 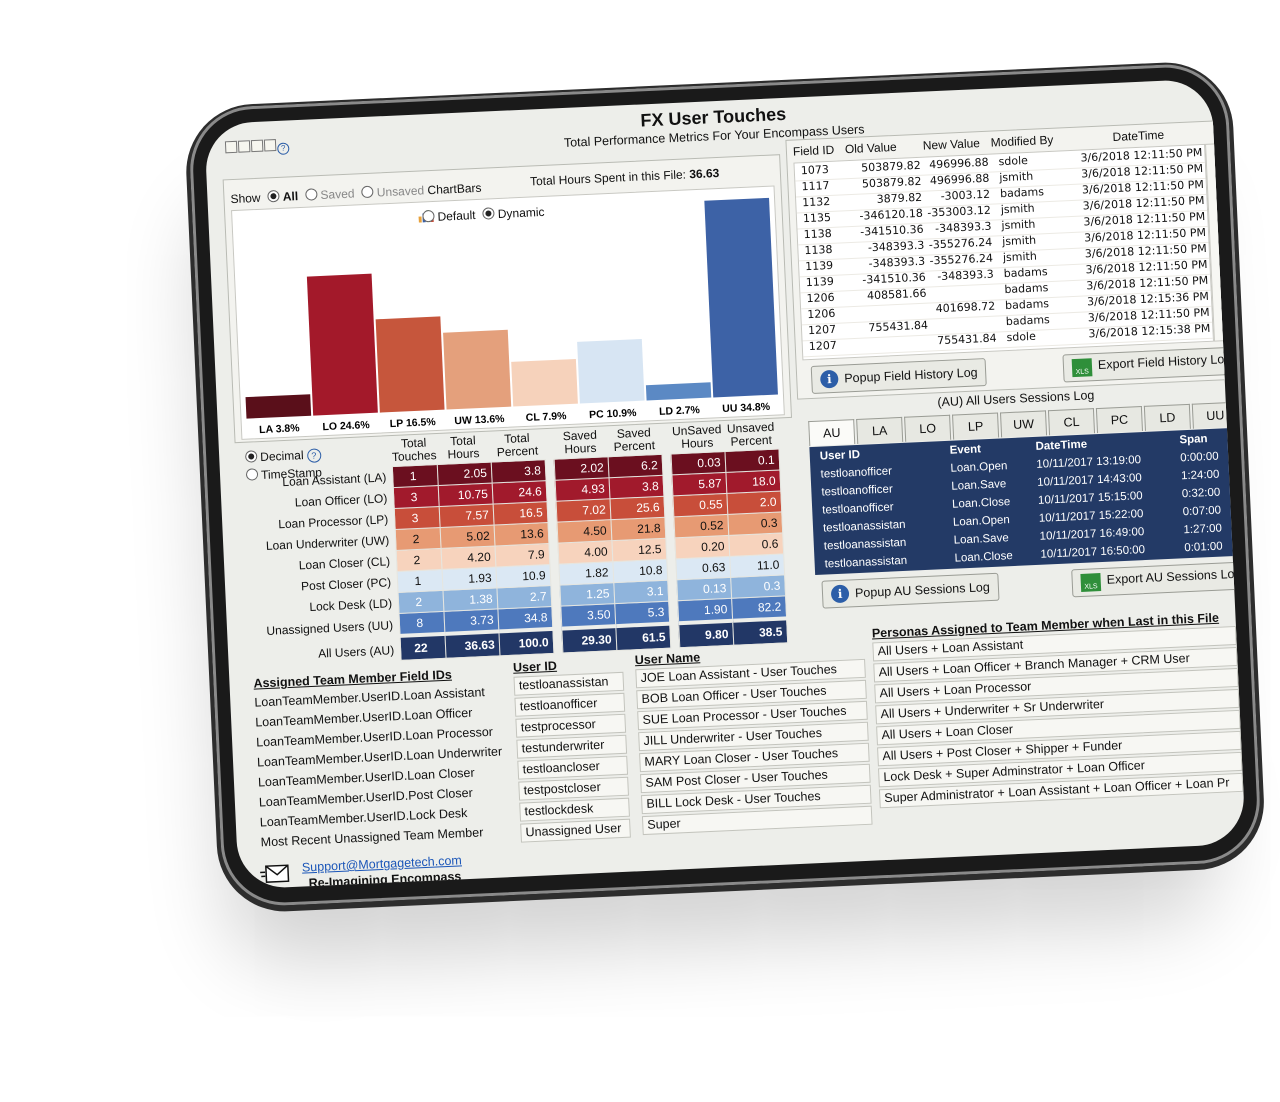 What do you see at coordinates (635, 466) in the screenshot?
I see `metrics-cell: 6.2` at bounding box center [635, 466].